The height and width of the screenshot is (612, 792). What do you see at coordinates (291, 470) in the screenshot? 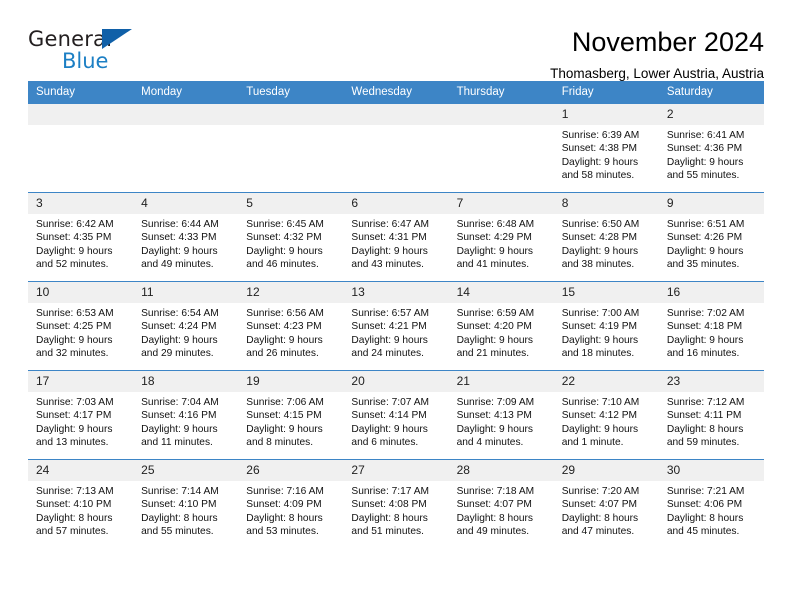
I see `day-number: 26` at bounding box center [291, 470].